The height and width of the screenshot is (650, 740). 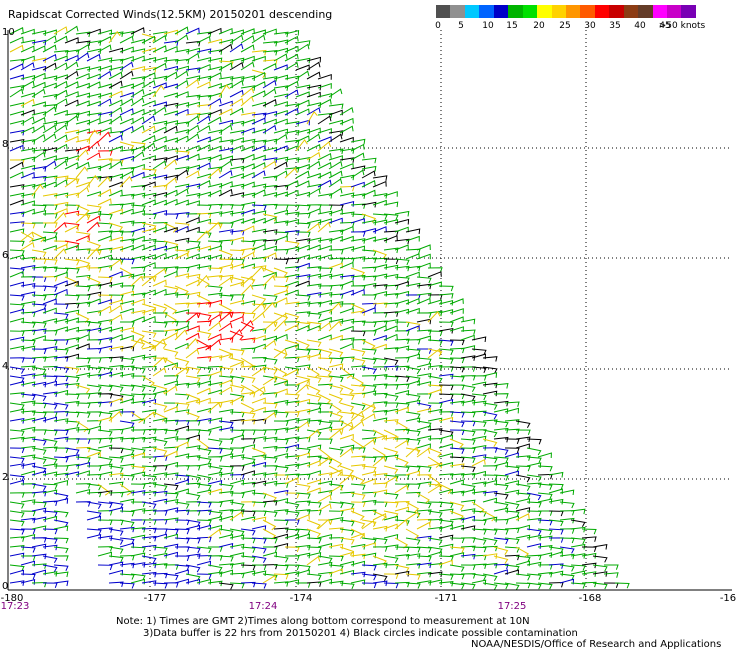 What do you see at coordinates (15, 606) in the screenshot?
I see `time-label-1723: 17:23` at bounding box center [15, 606].